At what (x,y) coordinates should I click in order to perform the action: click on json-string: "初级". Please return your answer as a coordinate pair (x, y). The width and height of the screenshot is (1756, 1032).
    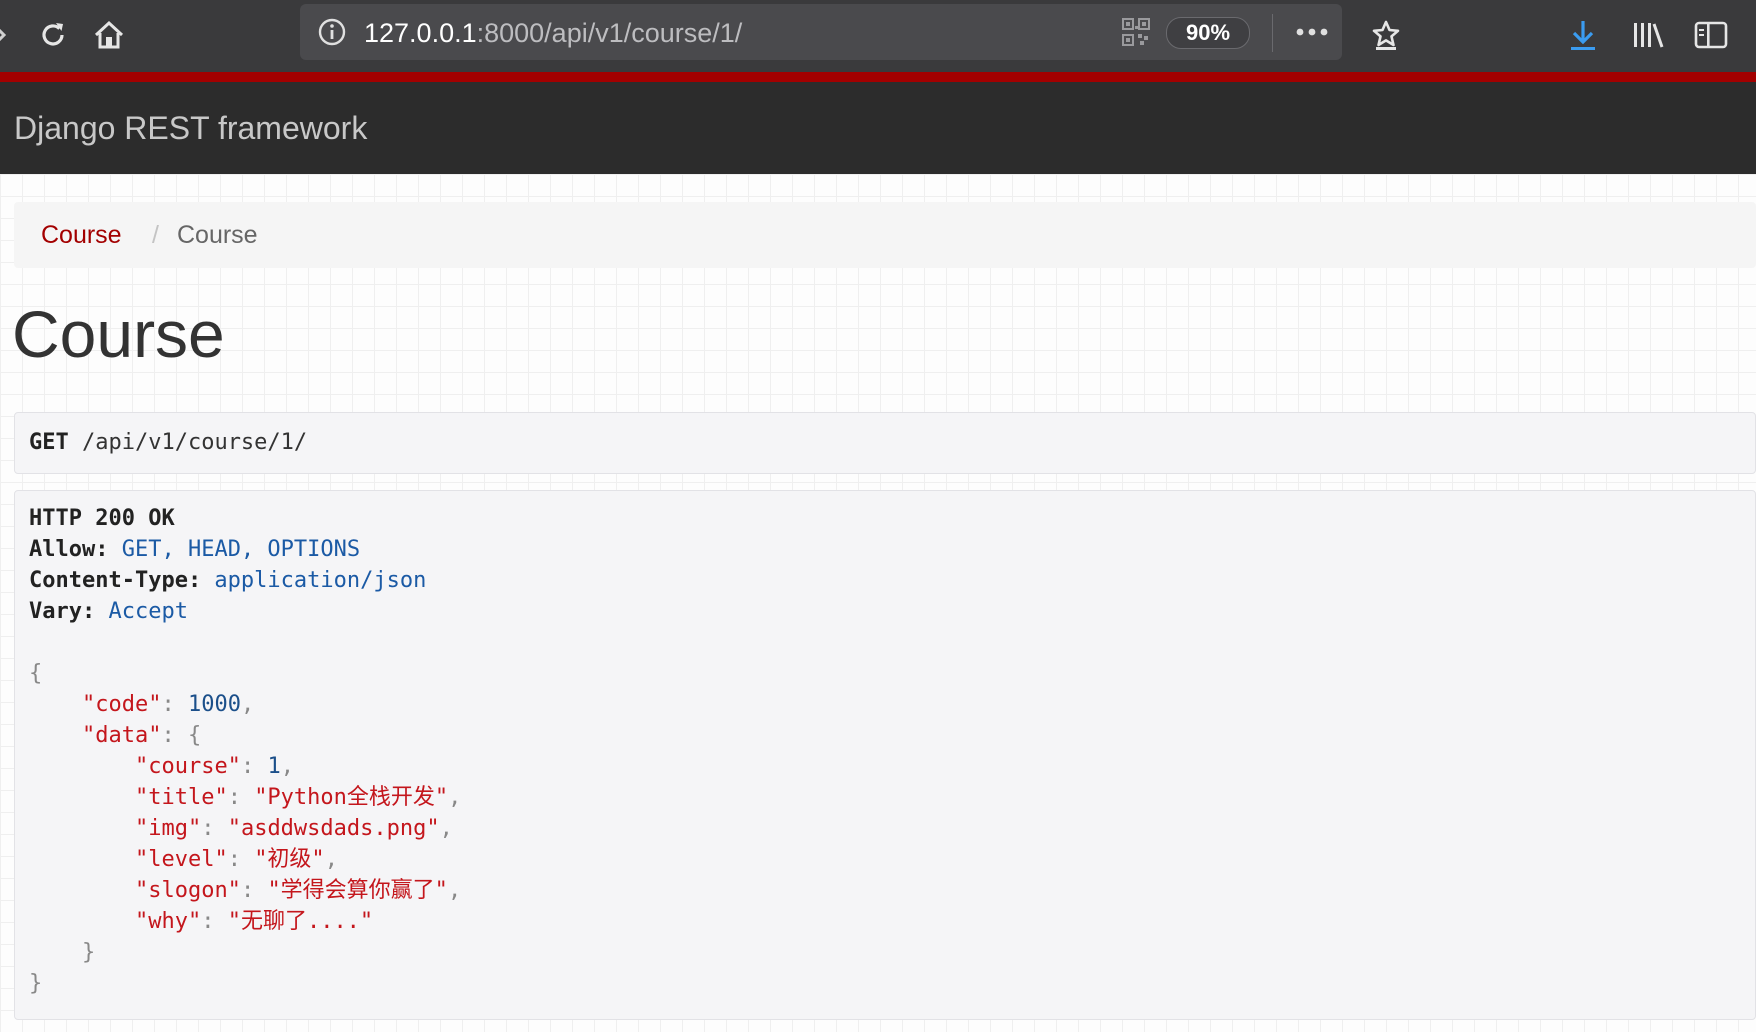
    Looking at the image, I should click on (289, 859).